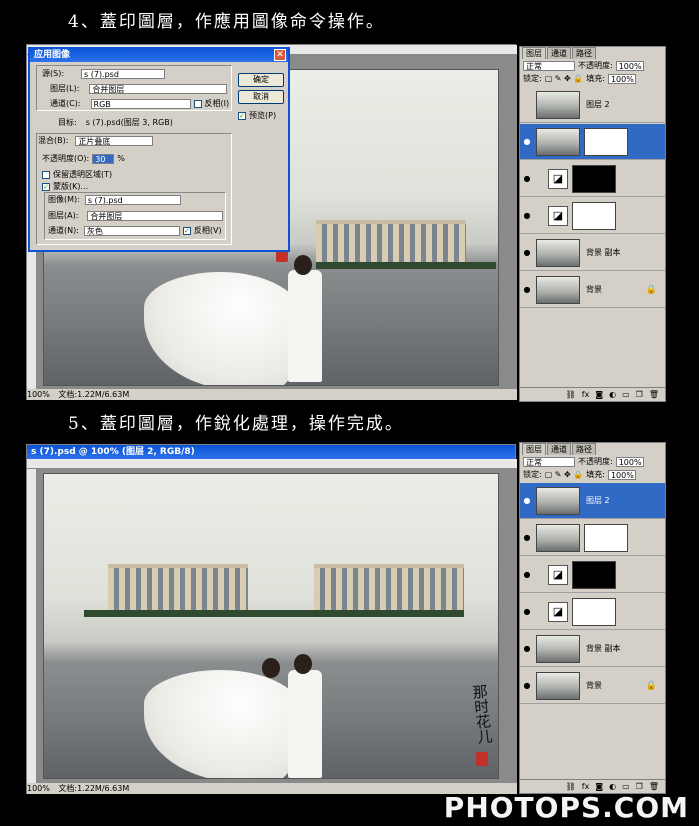  I want to click on vertical-ruler, so click(32, 626).